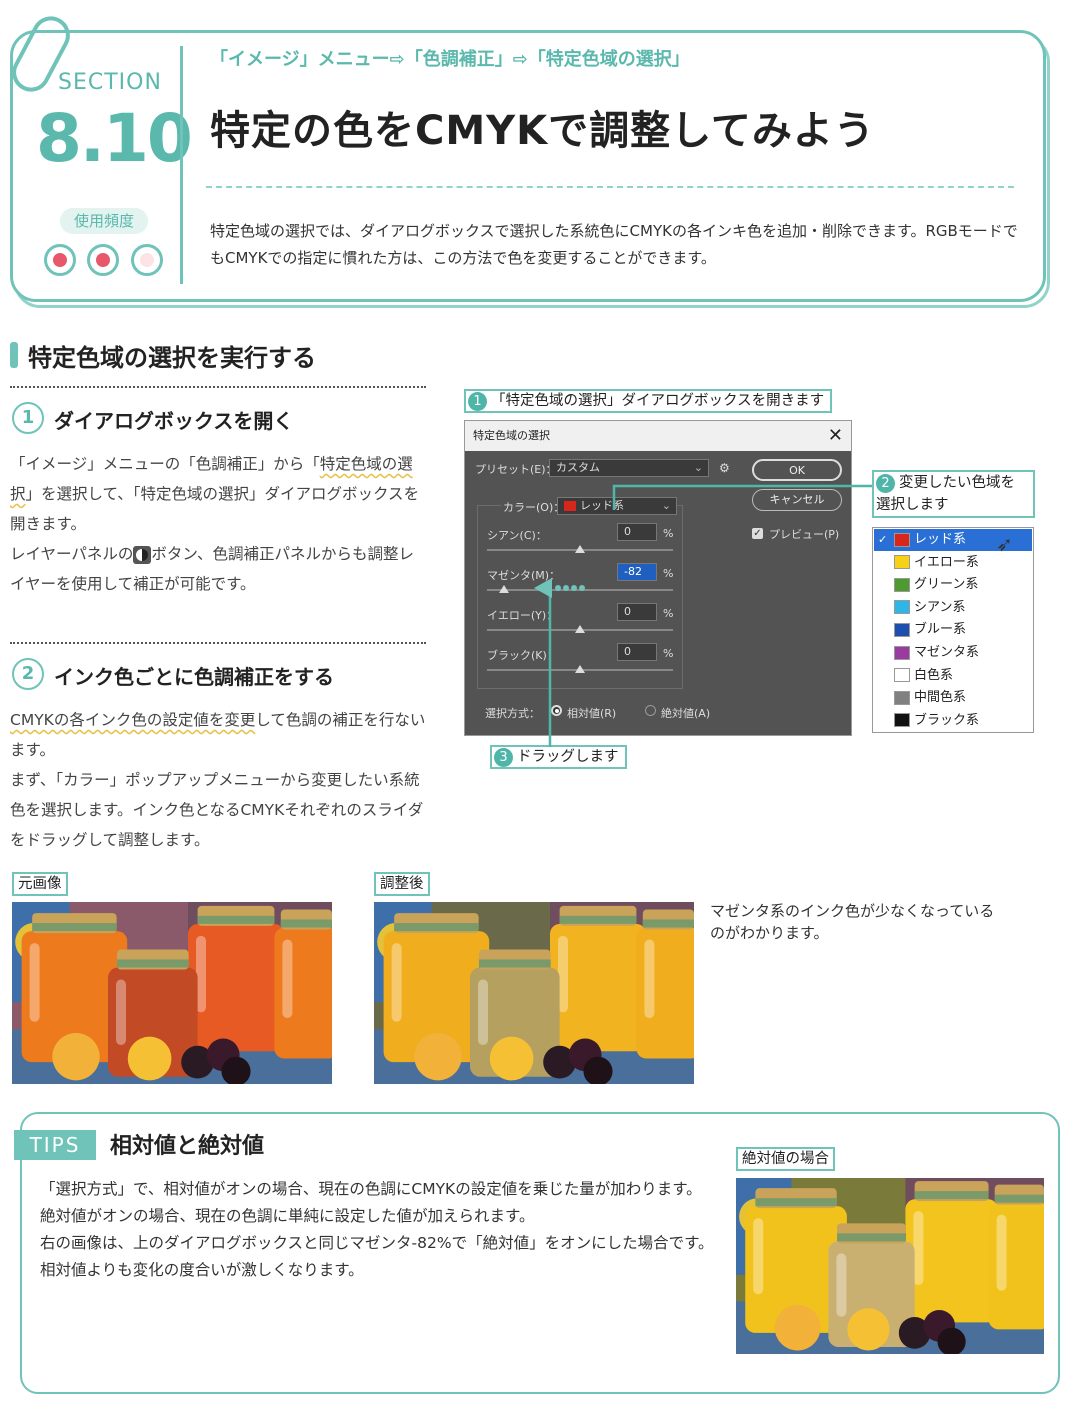 This screenshot has height=1422, width=1080. Describe the element at coordinates (218, 387) in the screenshot. I see `section-rule` at that location.